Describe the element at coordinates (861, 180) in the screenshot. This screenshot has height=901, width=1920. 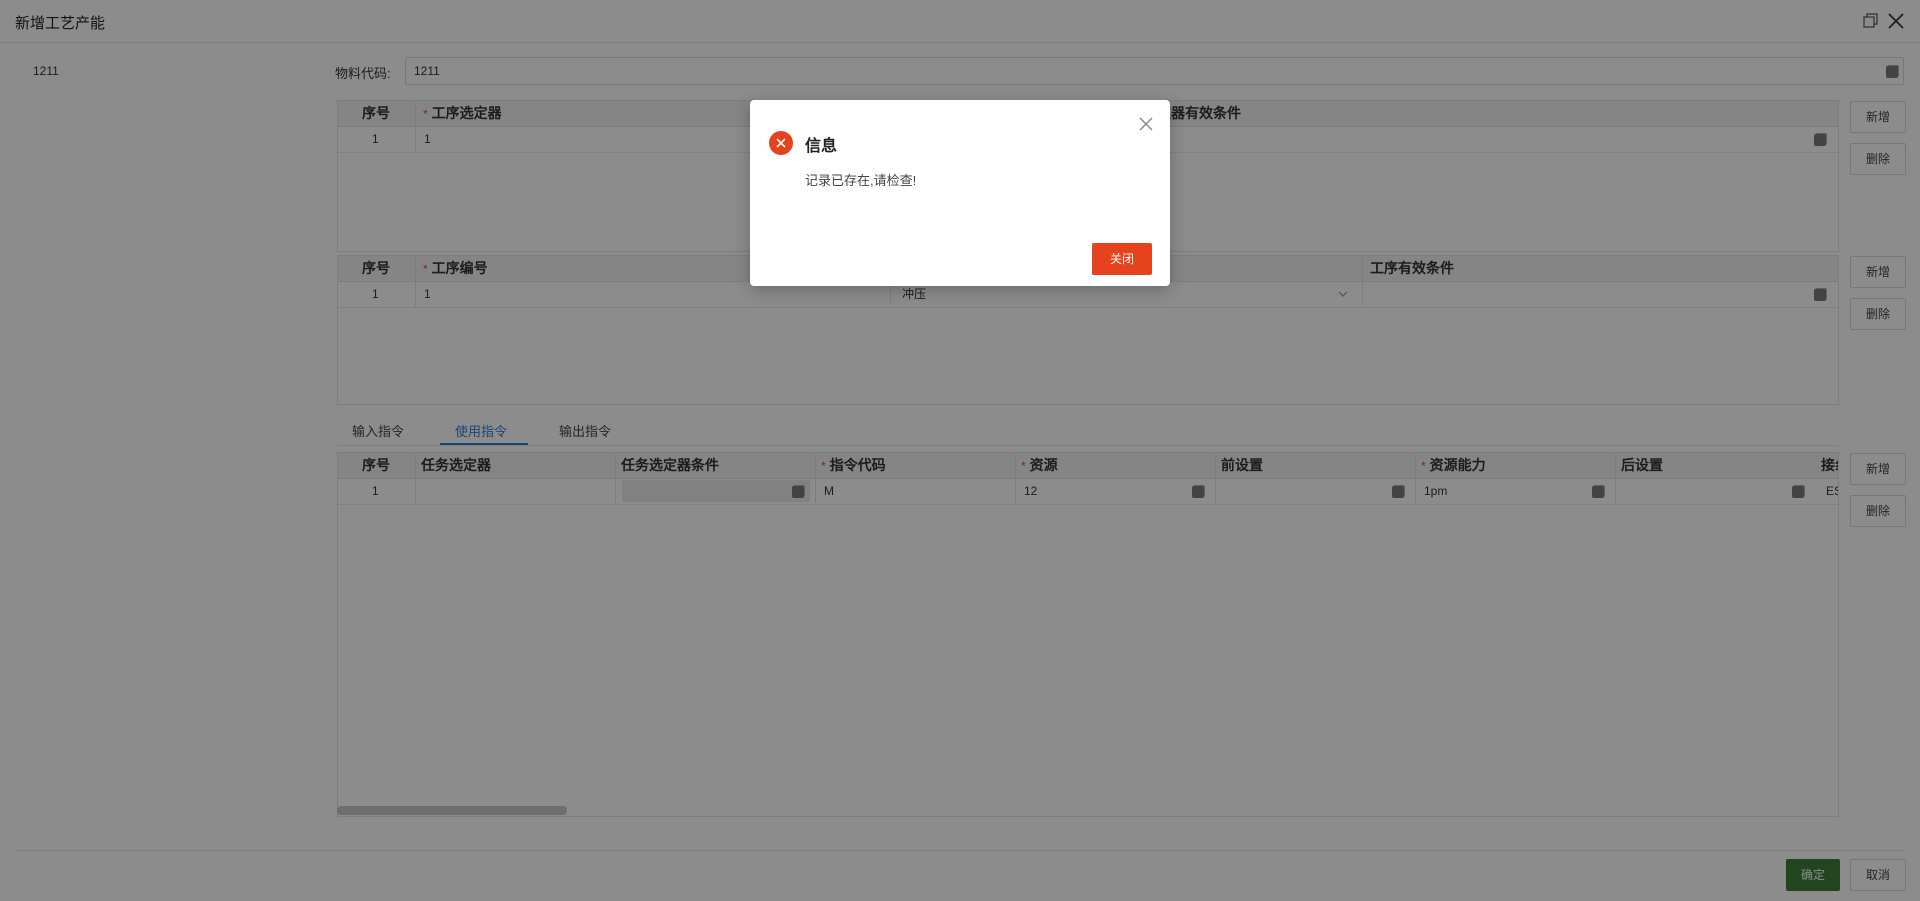
I see `dialog-message: 记录已存在,请检查!` at that location.